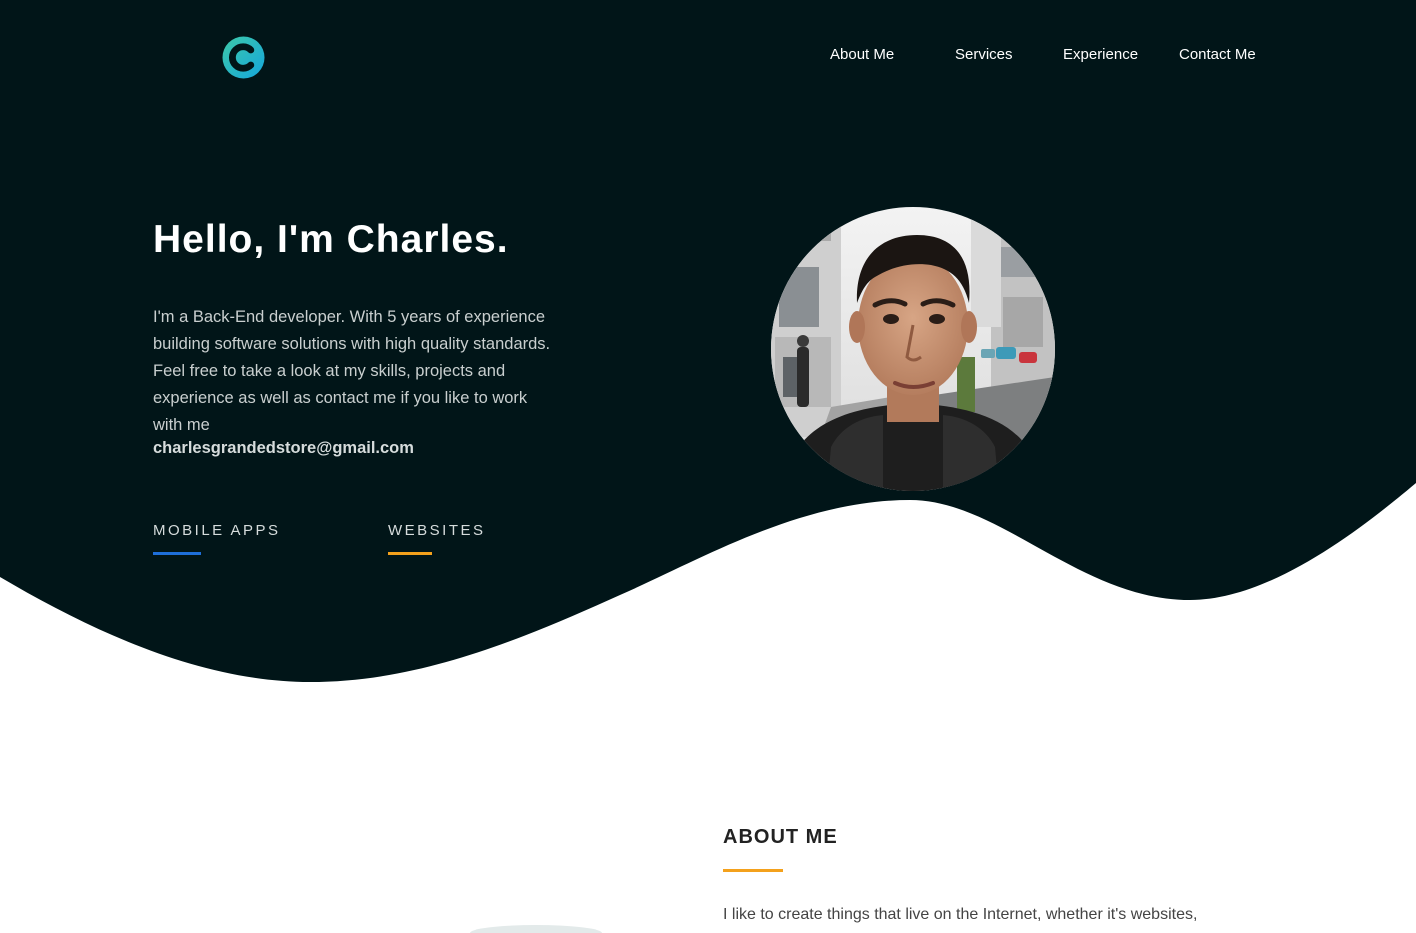 Image resolution: width=1416 pixels, height=933 pixels. What do you see at coordinates (283, 448) in the screenshot?
I see `contact-email-link: charlesgrandedstore@gmail.com` at bounding box center [283, 448].